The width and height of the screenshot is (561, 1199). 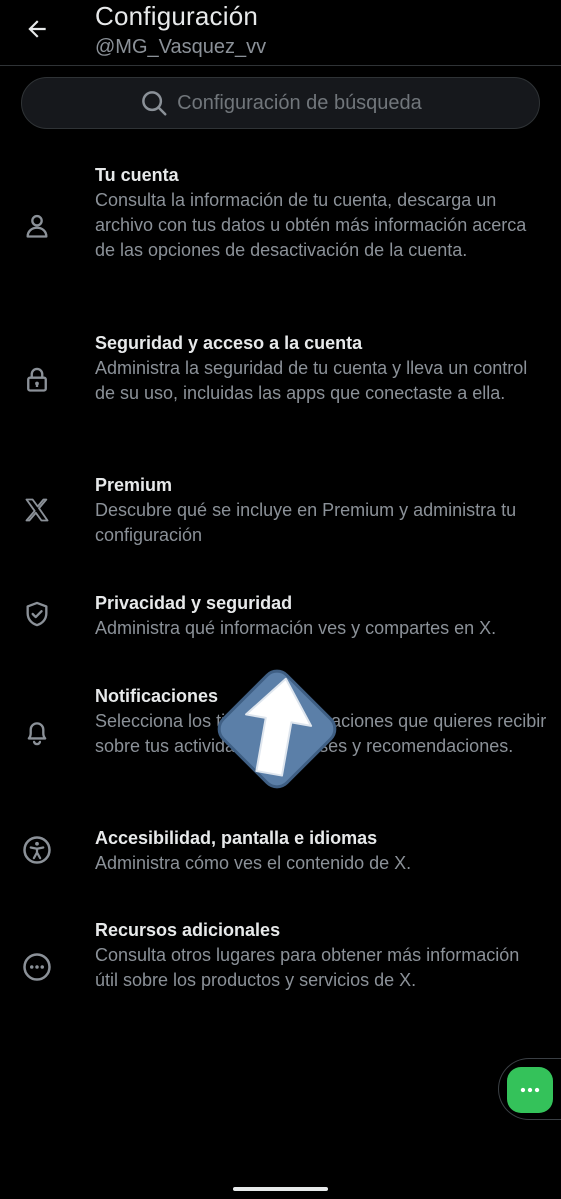 I want to click on settings-item-title: Privacidad y seguridad, so click(x=194, y=603).